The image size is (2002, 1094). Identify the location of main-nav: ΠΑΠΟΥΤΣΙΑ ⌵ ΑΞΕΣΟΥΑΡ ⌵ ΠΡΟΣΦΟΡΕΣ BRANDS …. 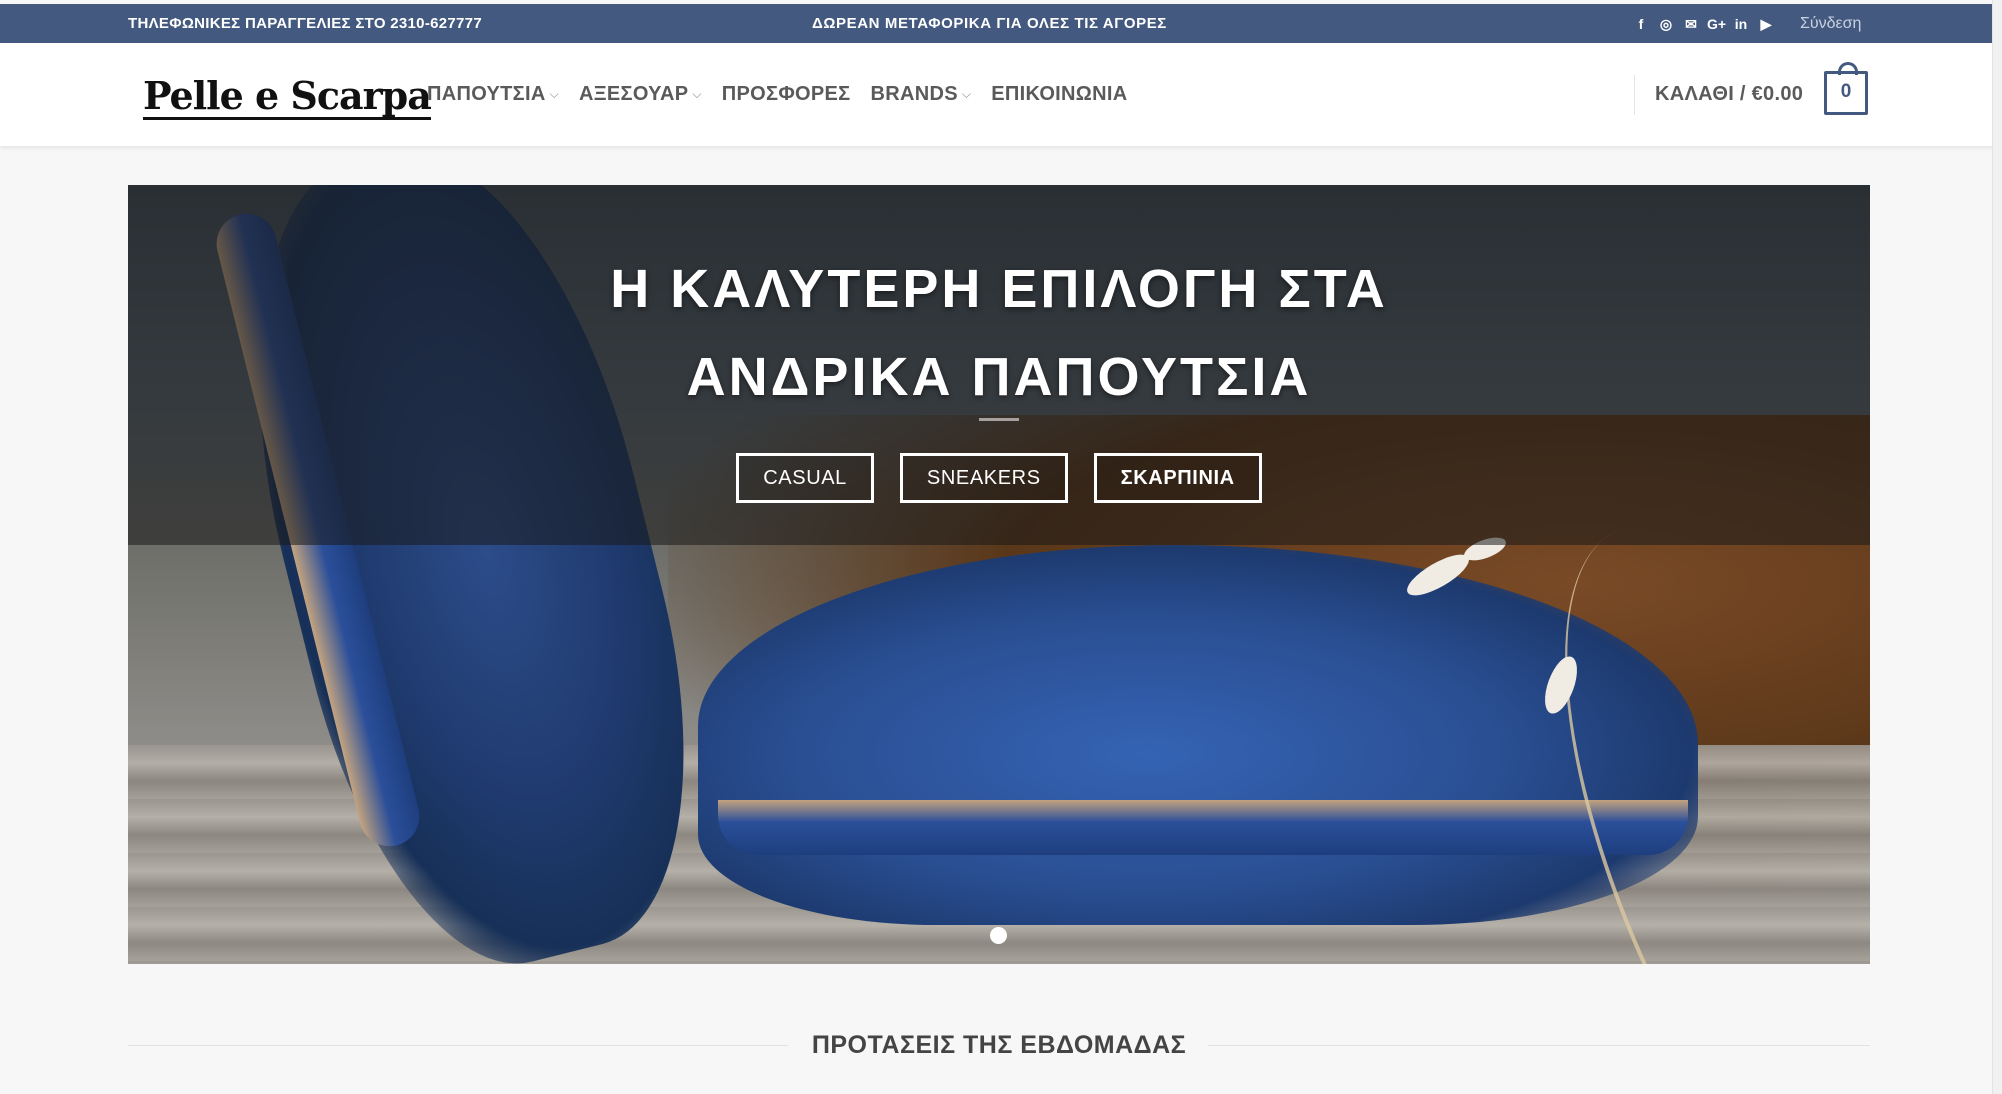
(777, 94).